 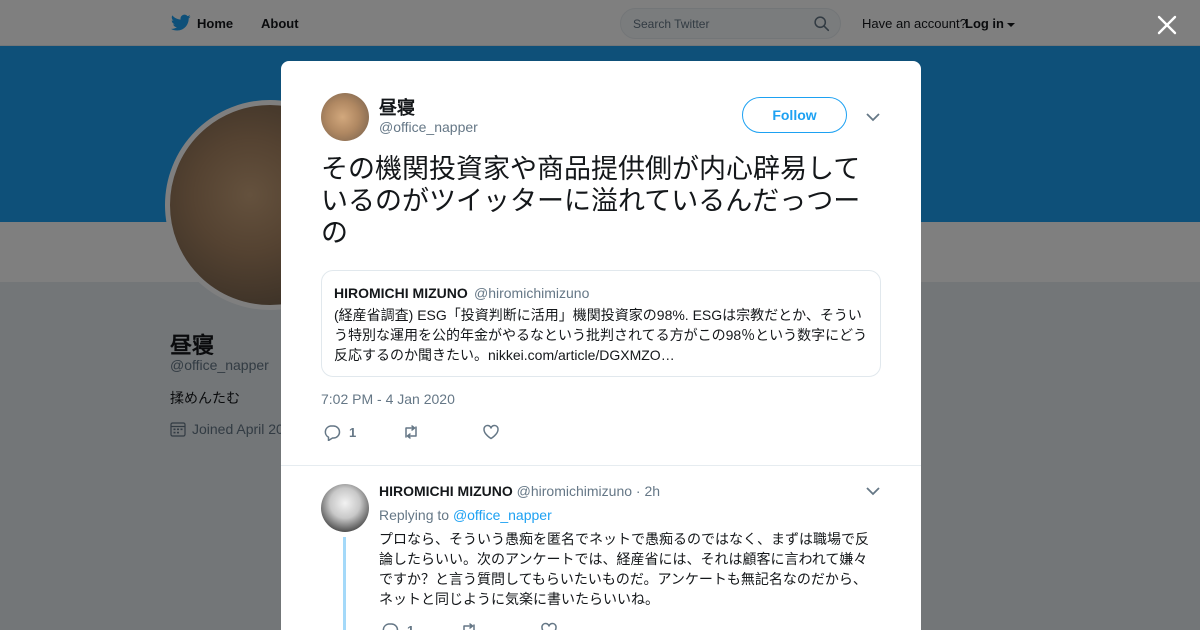 What do you see at coordinates (344, 583) in the screenshot?
I see `thread-connector` at bounding box center [344, 583].